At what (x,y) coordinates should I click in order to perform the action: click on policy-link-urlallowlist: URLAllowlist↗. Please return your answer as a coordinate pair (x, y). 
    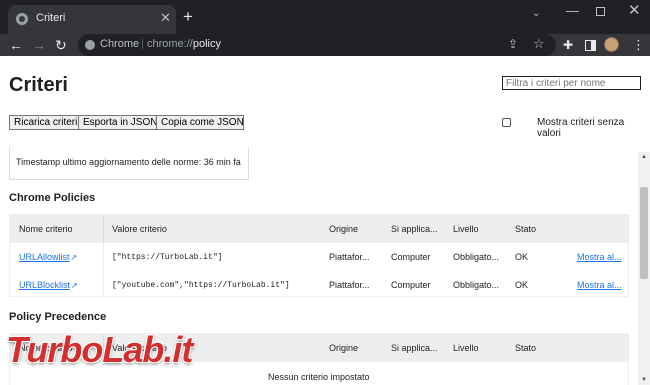
    Looking at the image, I should click on (48, 257).